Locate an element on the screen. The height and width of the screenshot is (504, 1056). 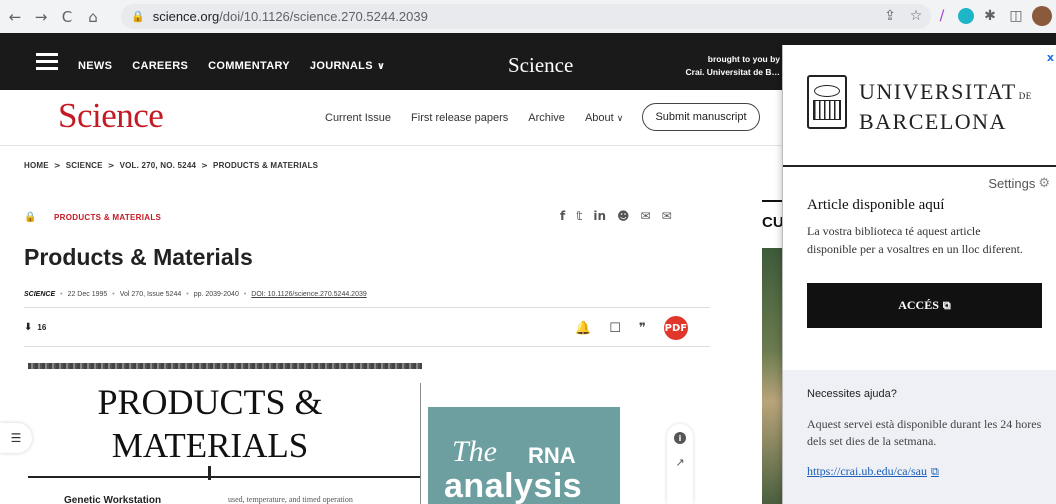
external-link-icon: ⧉ is located at coordinates (946, 305).